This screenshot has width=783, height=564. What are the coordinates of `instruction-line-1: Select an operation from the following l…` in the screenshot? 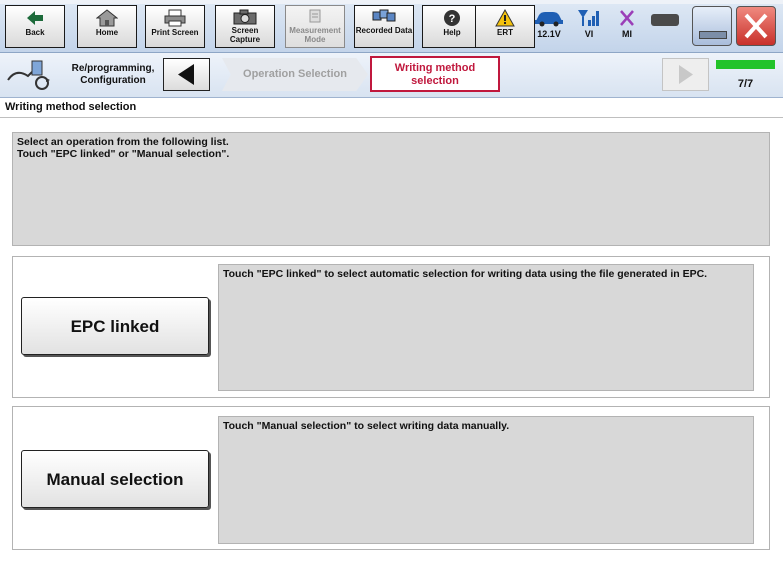 It's located at (123, 142).